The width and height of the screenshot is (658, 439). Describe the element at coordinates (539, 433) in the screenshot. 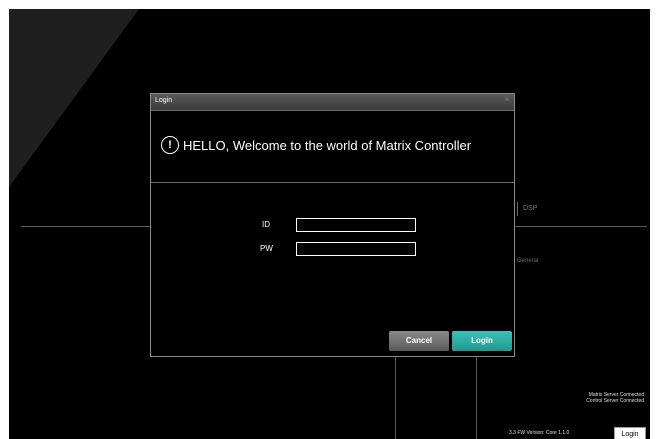

I see `fw-version: 3.3 FW Version: Core 1.1.0` at that location.